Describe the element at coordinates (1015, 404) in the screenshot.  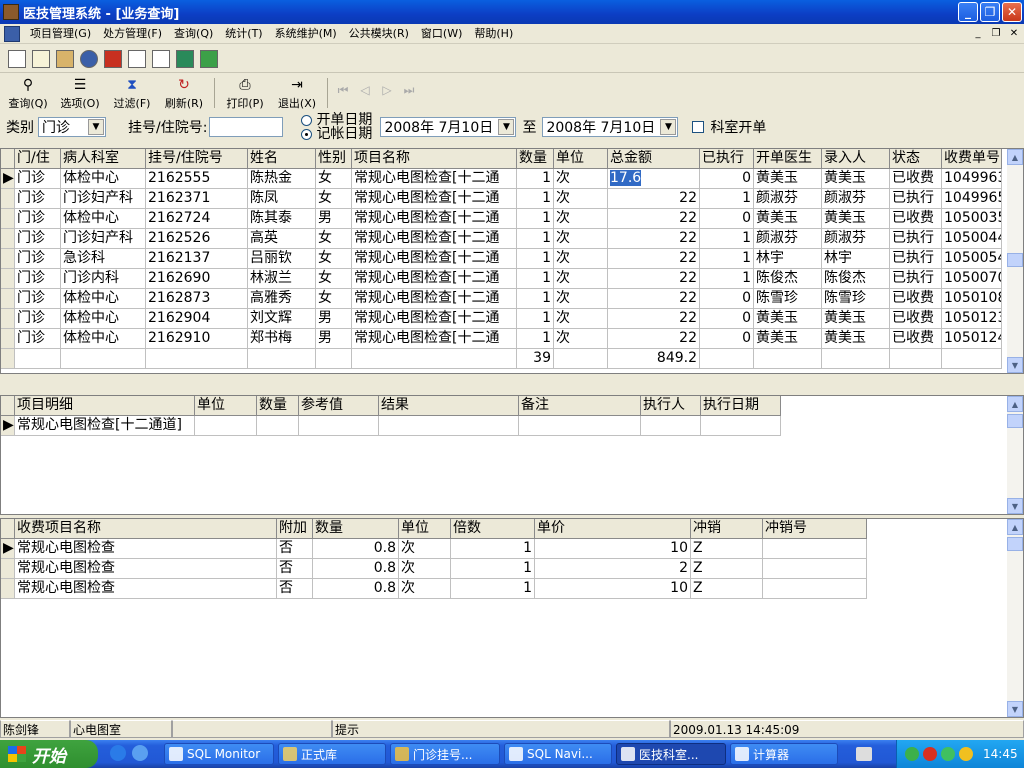
I see `scroll-up-icon: ▲` at that location.